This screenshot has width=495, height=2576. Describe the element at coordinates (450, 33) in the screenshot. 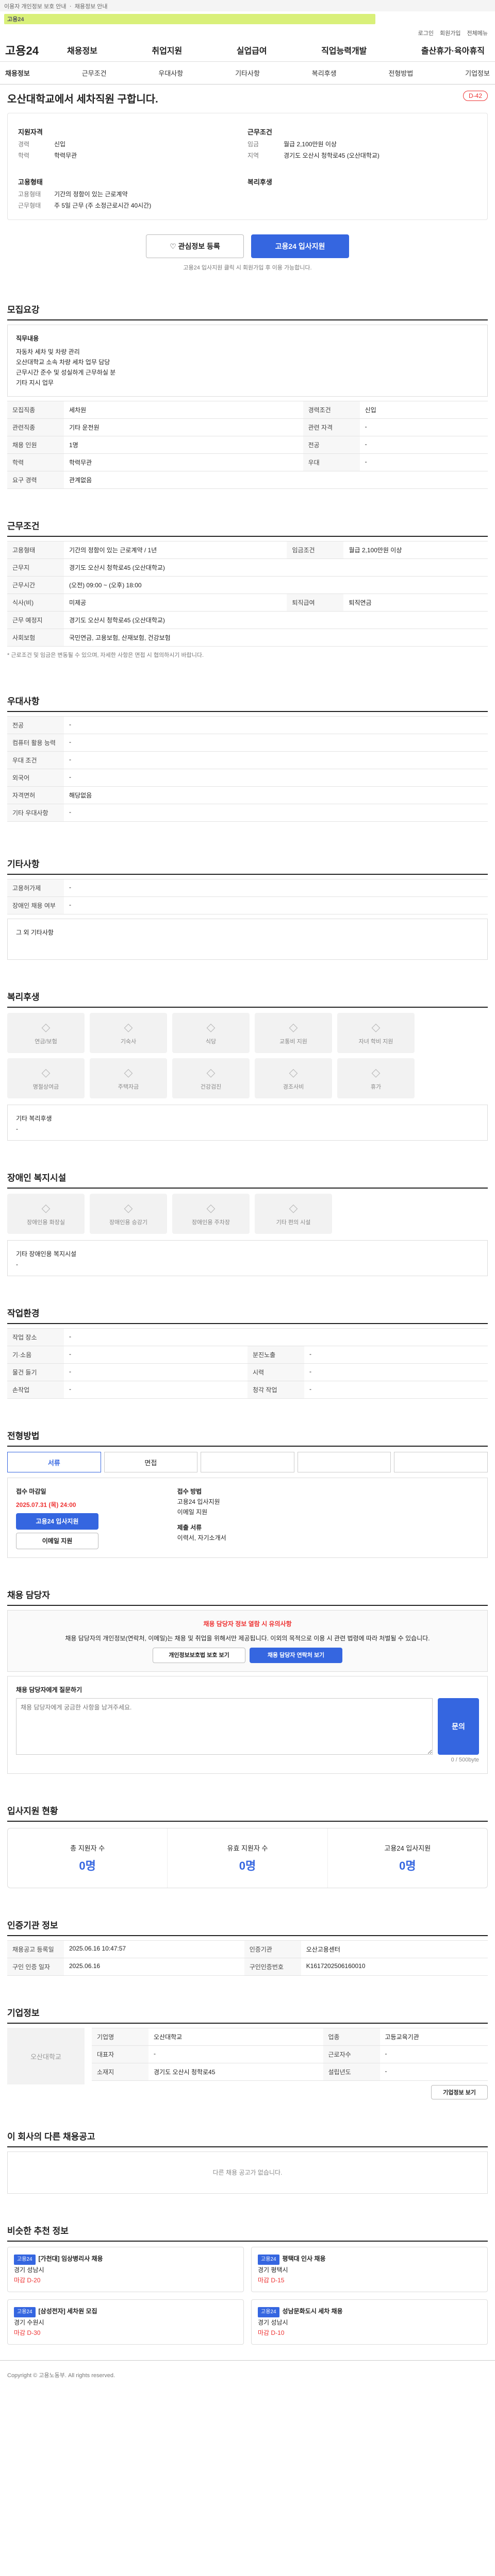

I see `util-join: 회원가입` at that location.